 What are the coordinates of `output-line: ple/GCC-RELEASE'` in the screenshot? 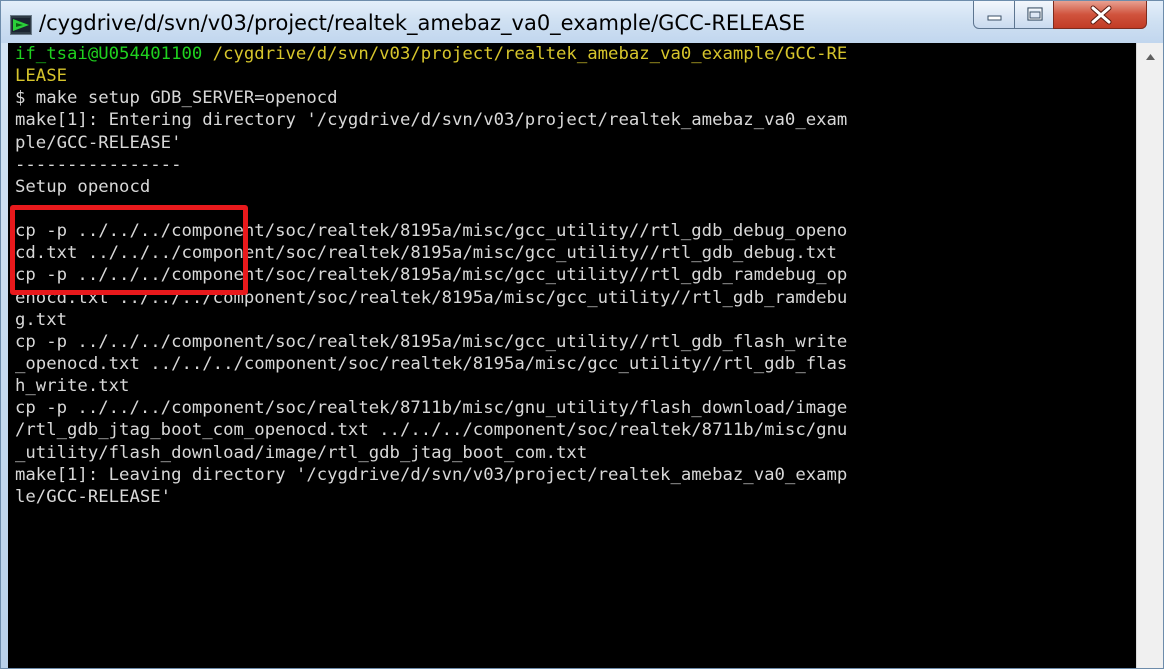 It's located at (98, 142).